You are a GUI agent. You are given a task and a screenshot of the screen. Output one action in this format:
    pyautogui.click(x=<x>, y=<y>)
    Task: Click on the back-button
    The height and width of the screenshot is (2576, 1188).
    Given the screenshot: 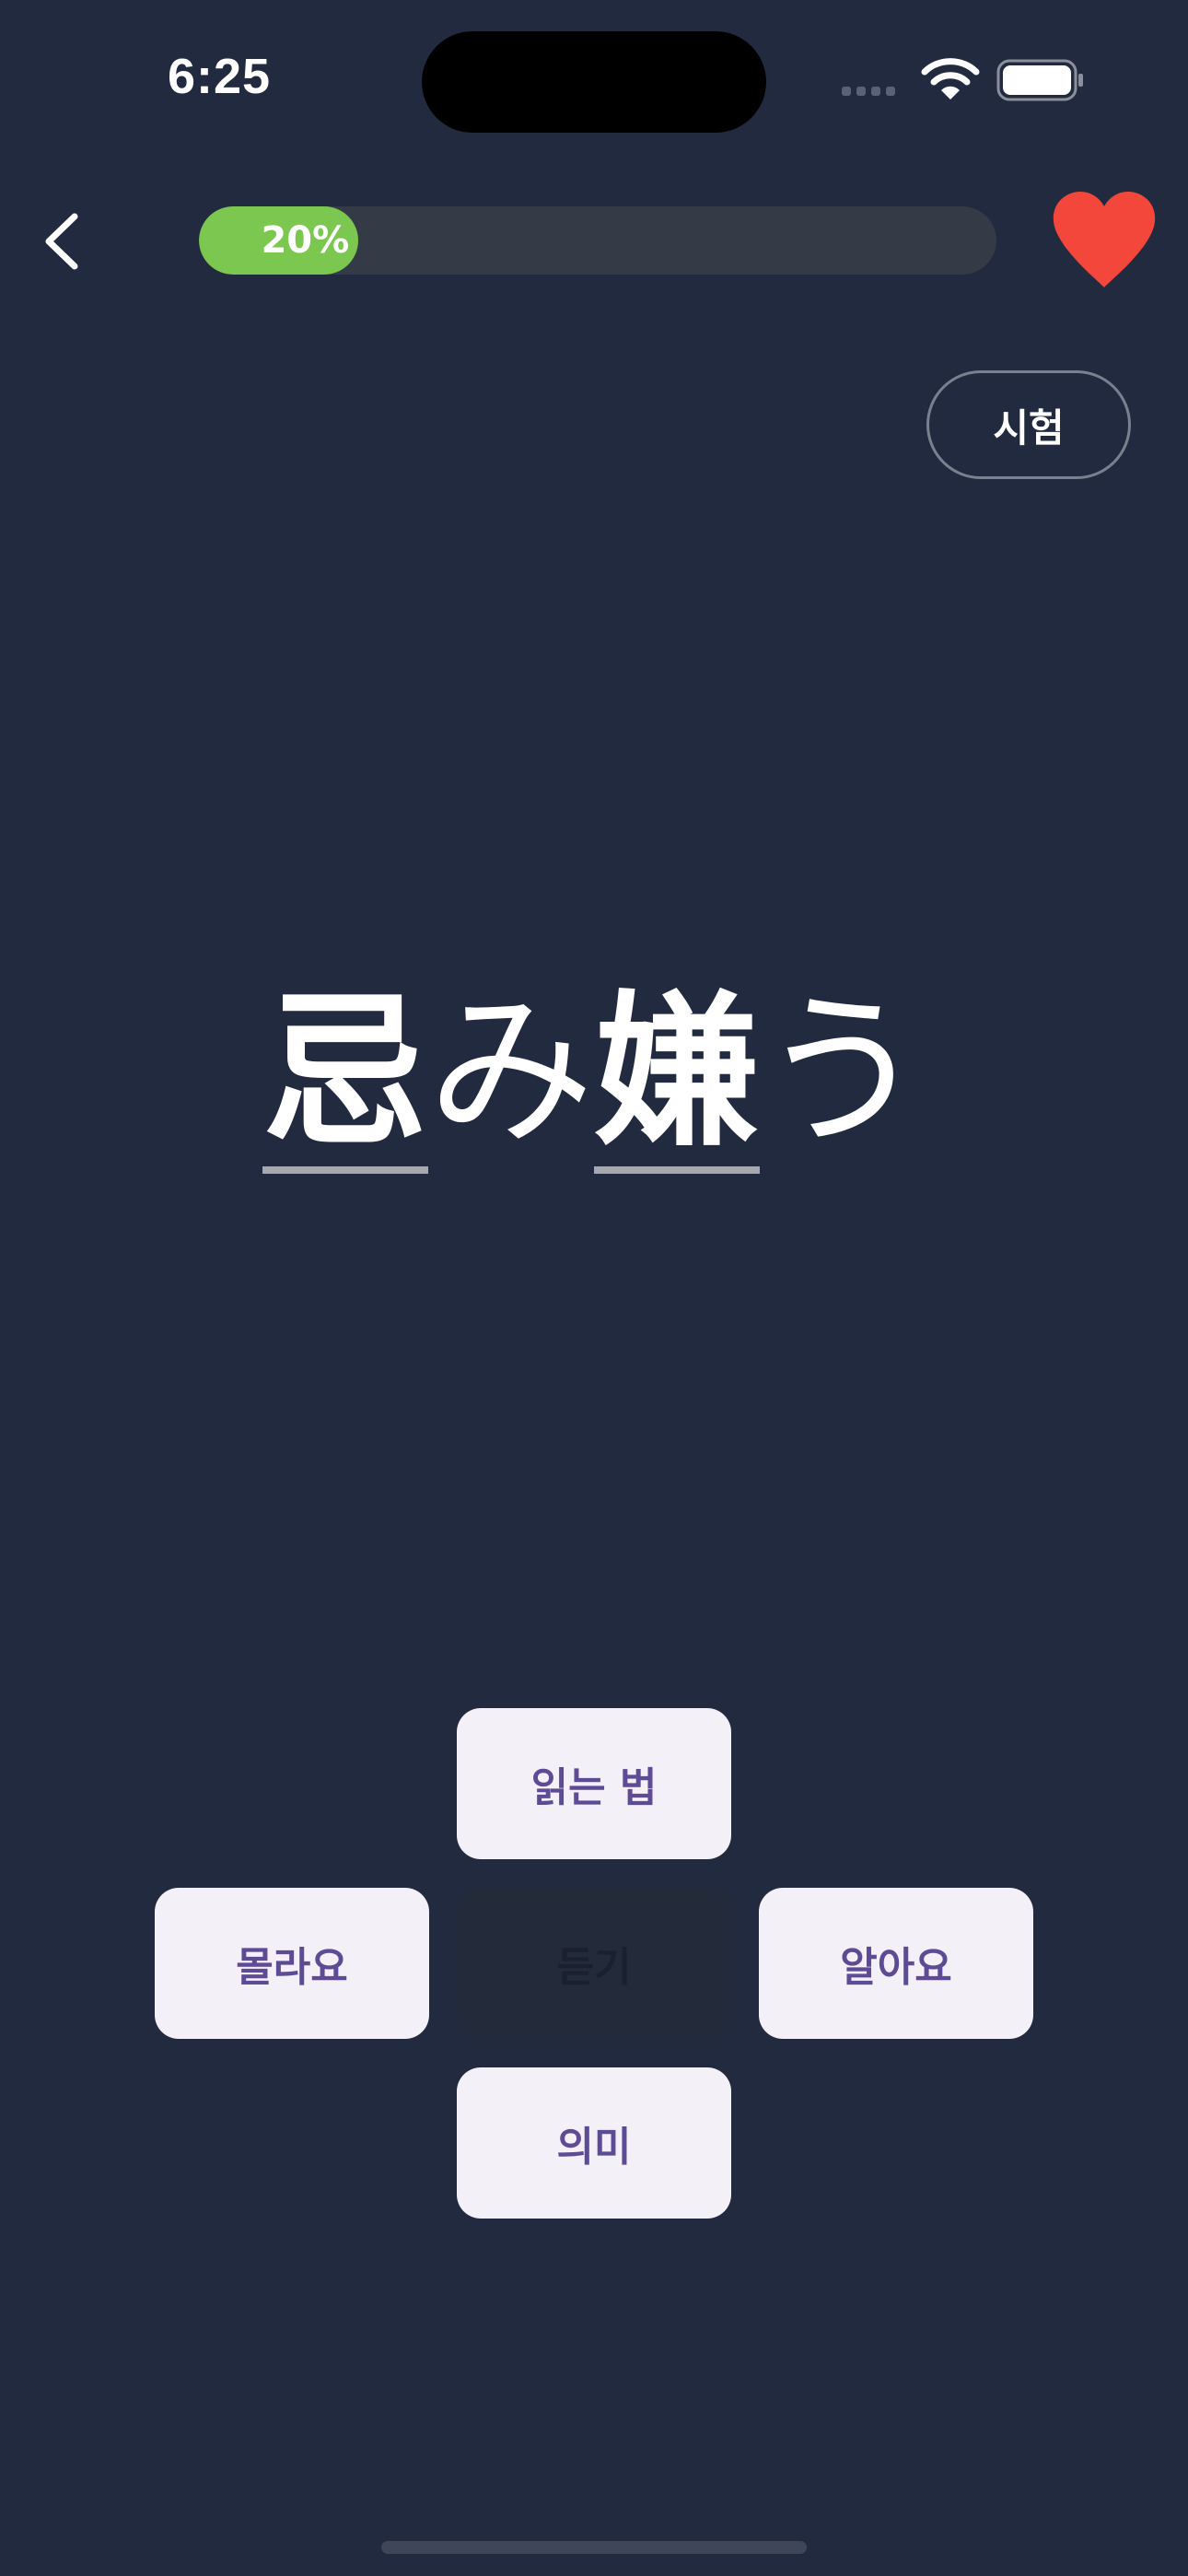 What is the action you would take?
    pyautogui.click(x=61, y=241)
    